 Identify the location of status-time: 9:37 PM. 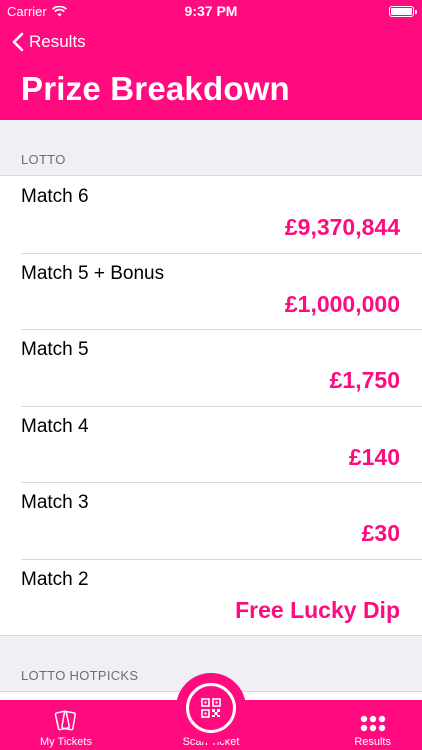
(211, 11).